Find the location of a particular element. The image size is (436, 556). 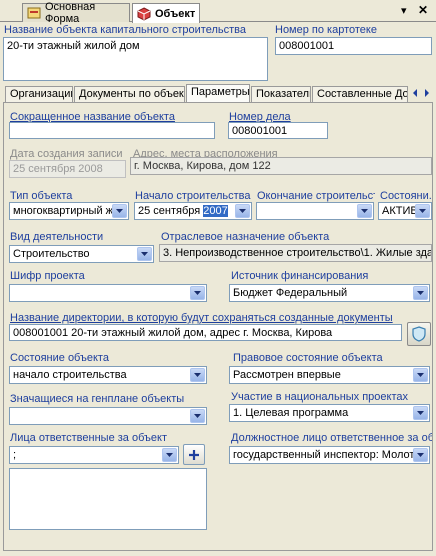

tab-parameters: Параметры is located at coordinates (218, 93).